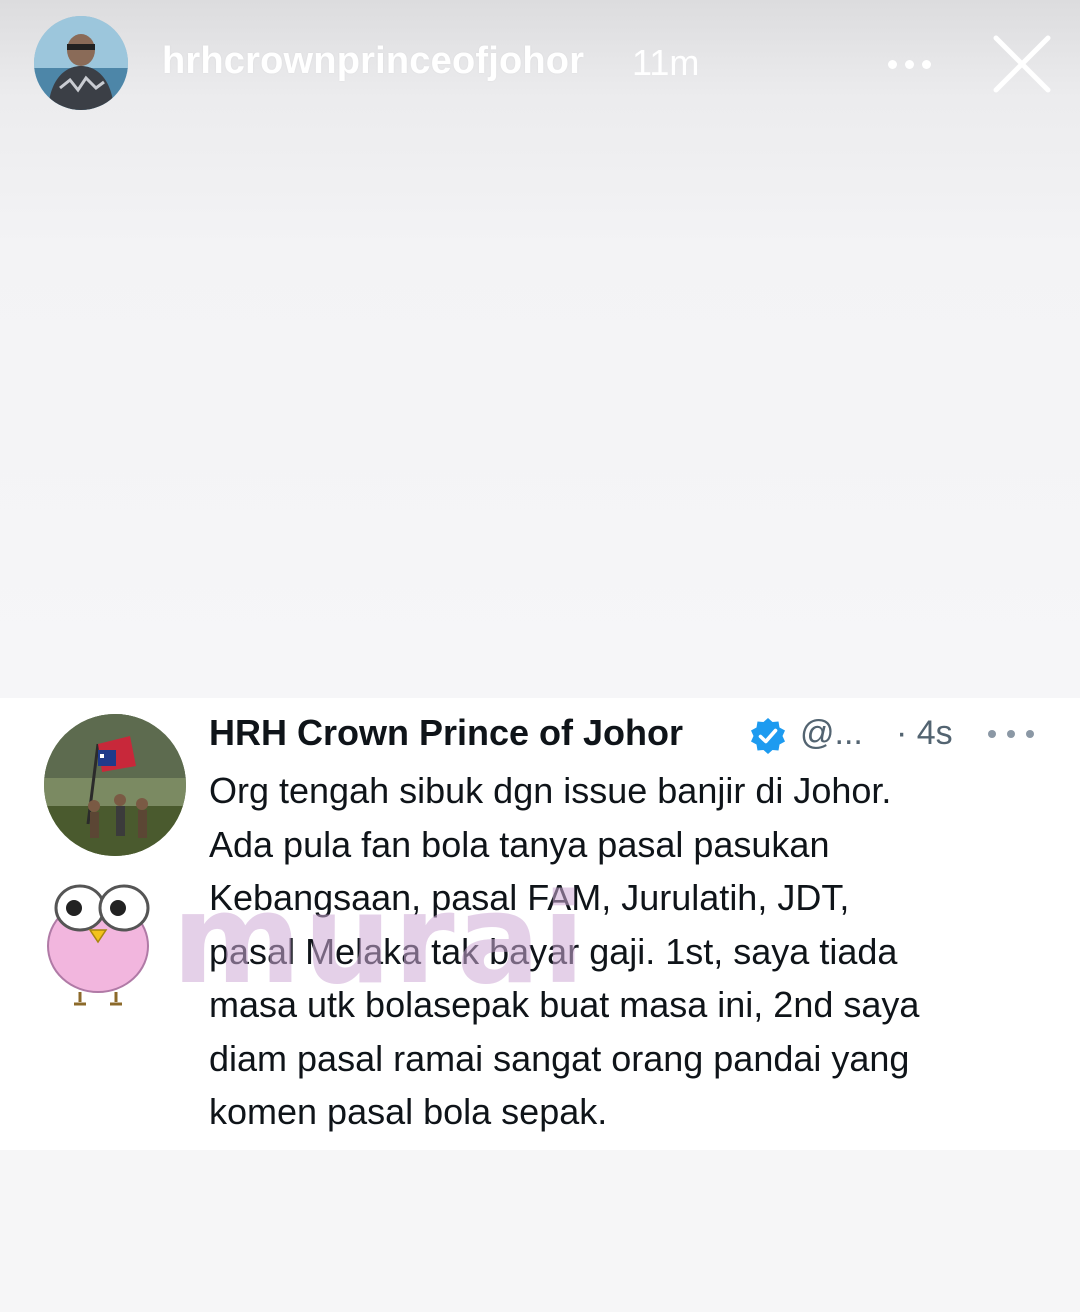 The width and height of the screenshot is (1080, 1312). I want to click on tweet-author-name: HRH Crown Prince of Johor, so click(446, 733).